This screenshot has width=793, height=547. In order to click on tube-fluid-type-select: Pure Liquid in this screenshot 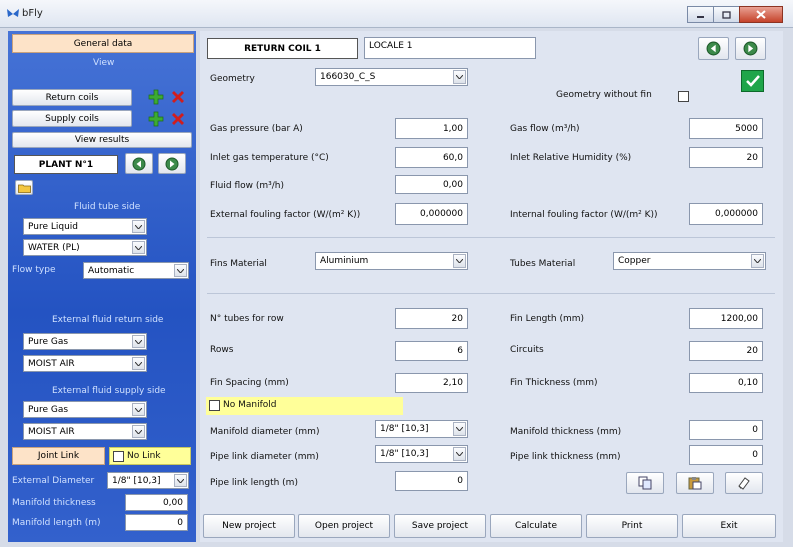, I will do `click(85, 226)`.